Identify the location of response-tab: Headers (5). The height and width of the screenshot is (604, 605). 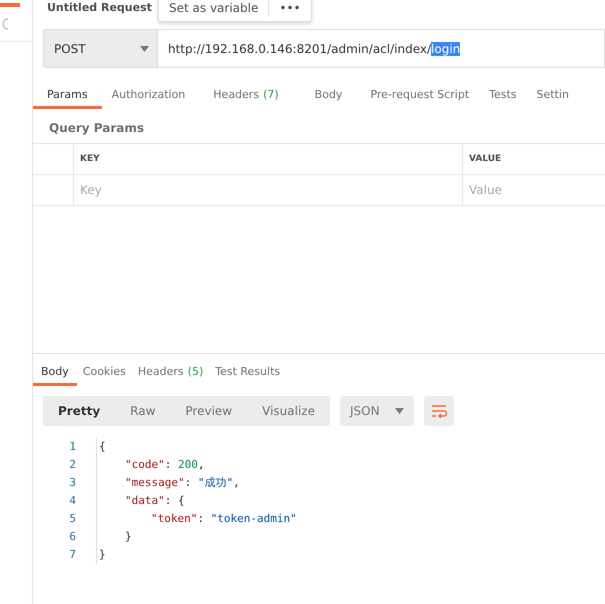
(171, 372).